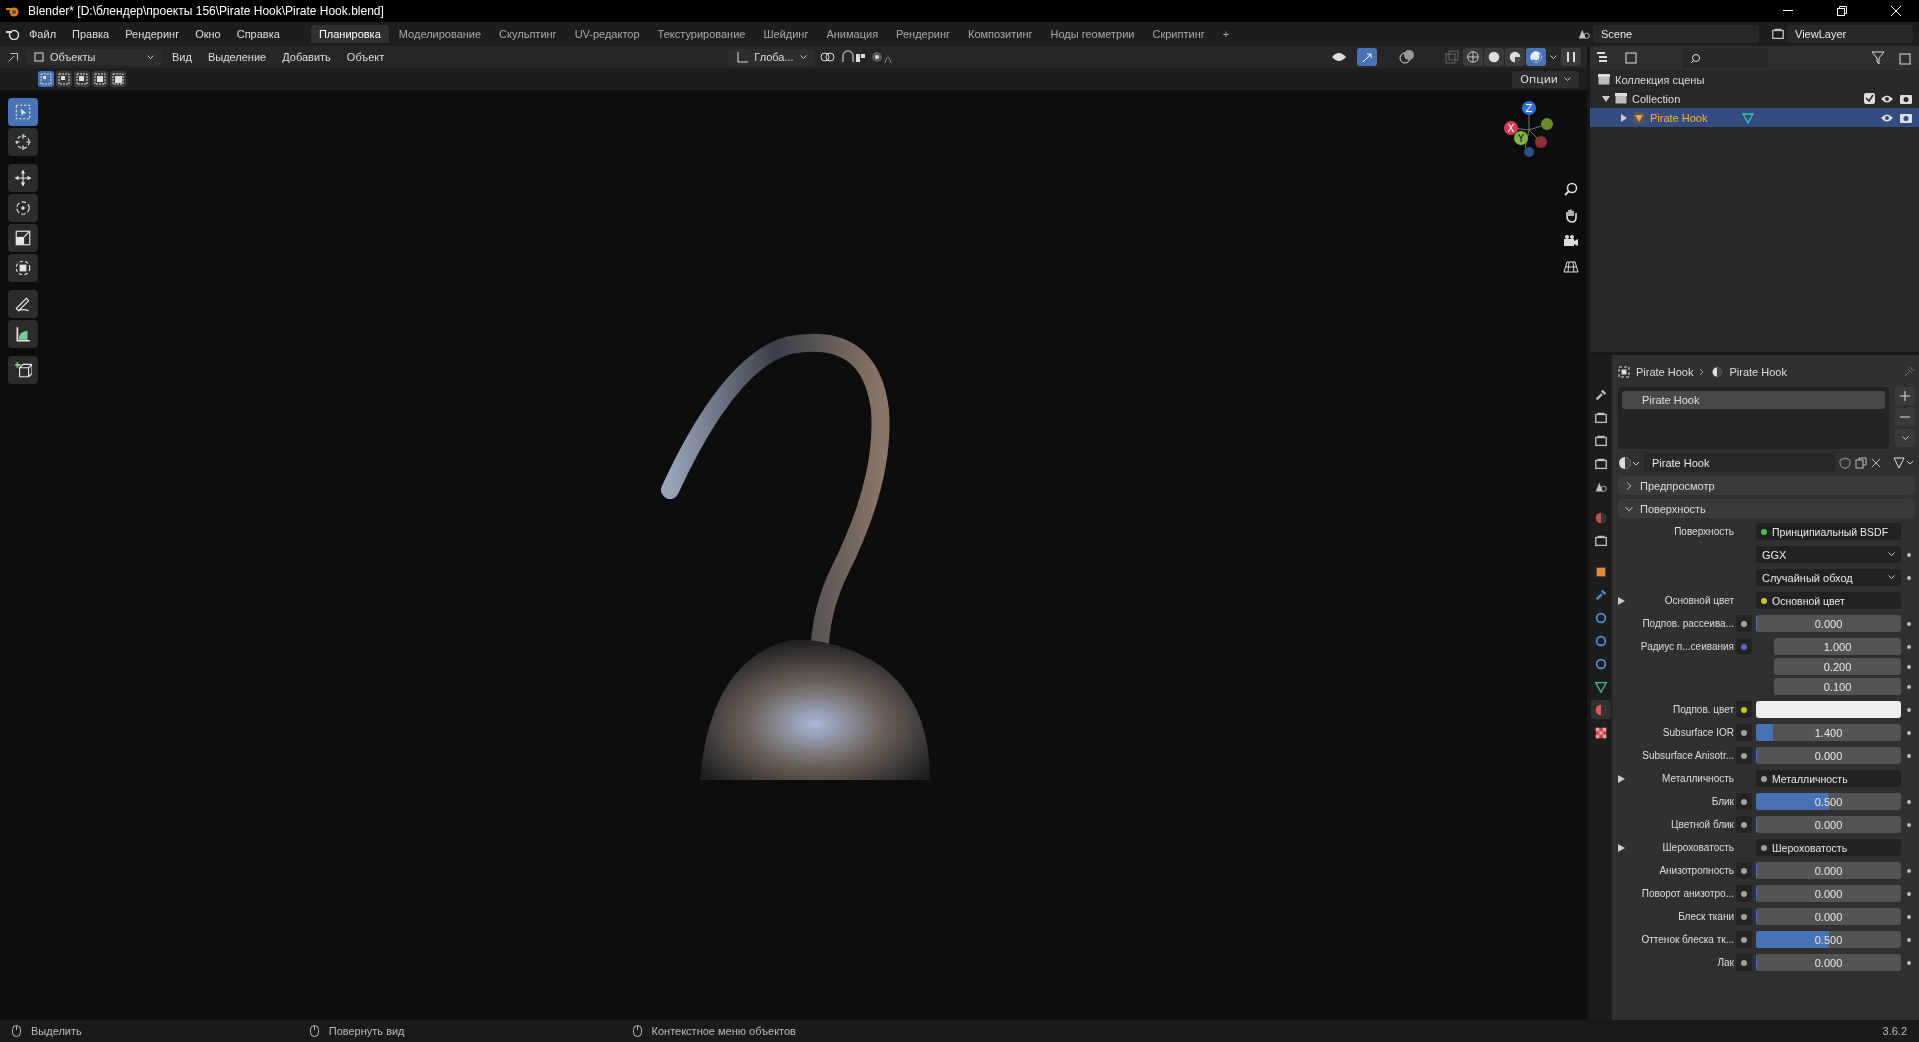 This screenshot has height=1042, width=1919. What do you see at coordinates (1837, 666) in the screenshot?
I see `number-field: 0.200` at bounding box center [1837, 666].